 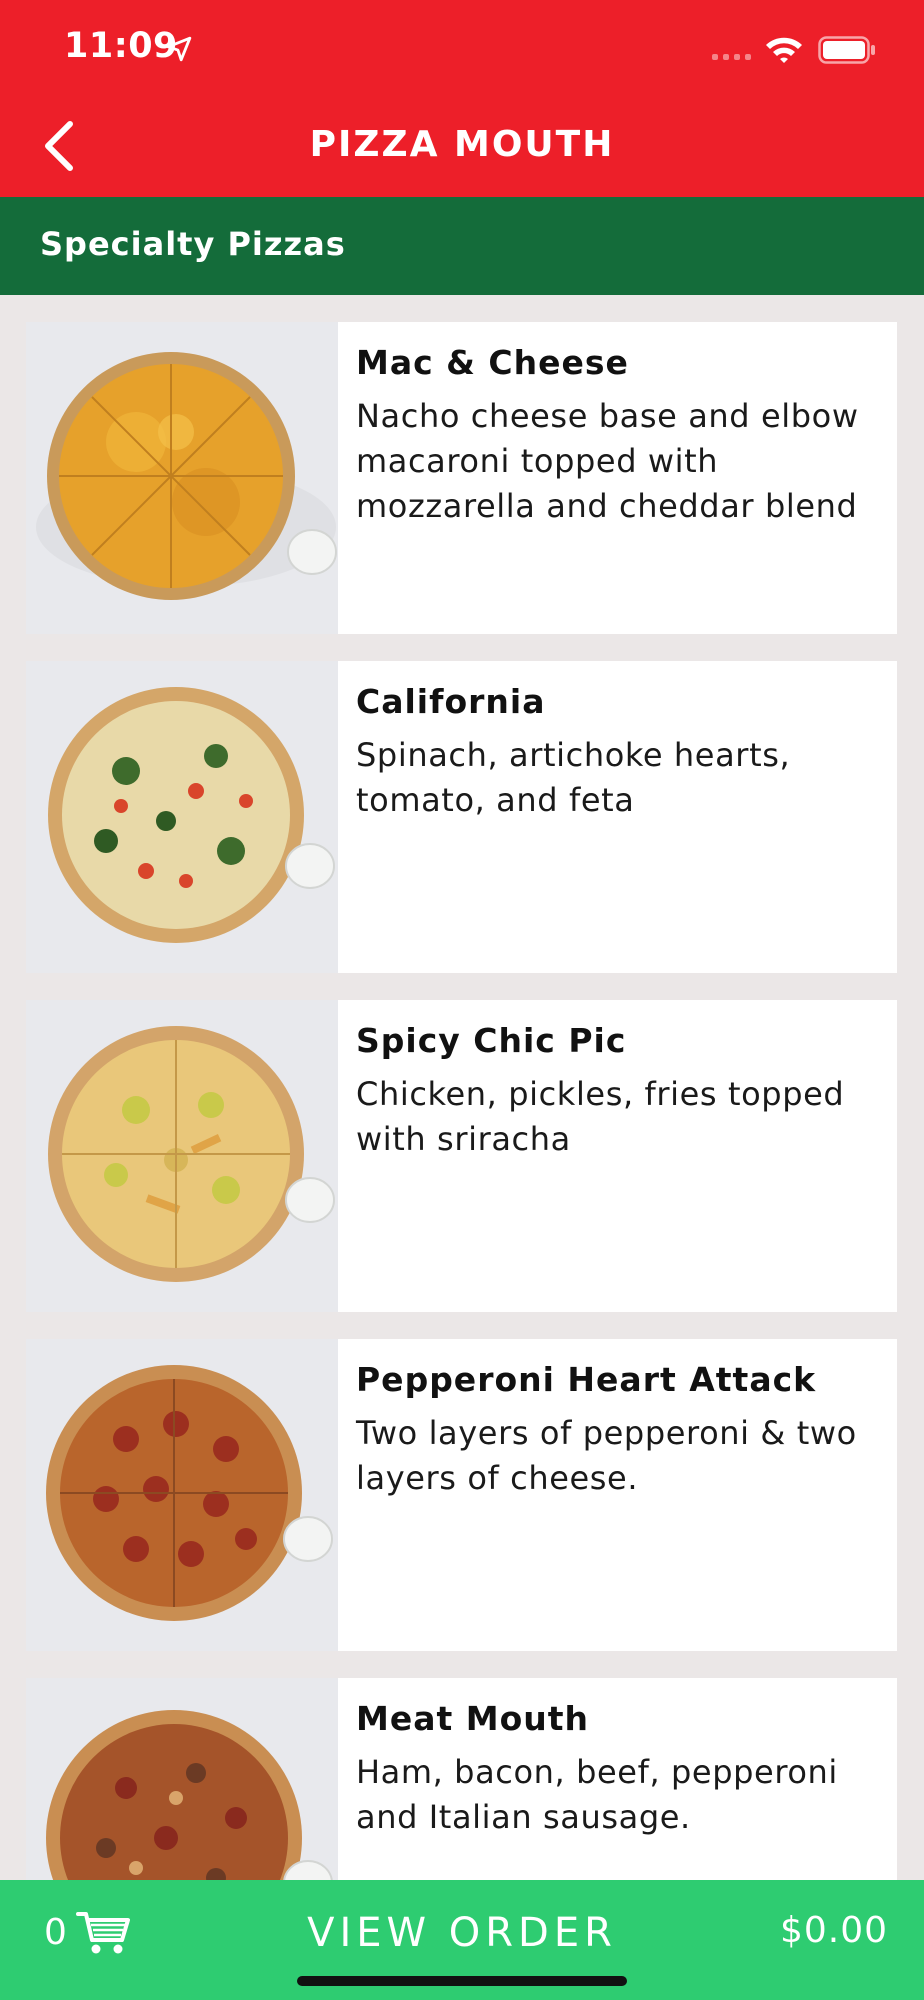 What do you see at coordinates (731, 57) in the screenshot?
I see `cellular-signal-icon` at bounding box center [731, 57].